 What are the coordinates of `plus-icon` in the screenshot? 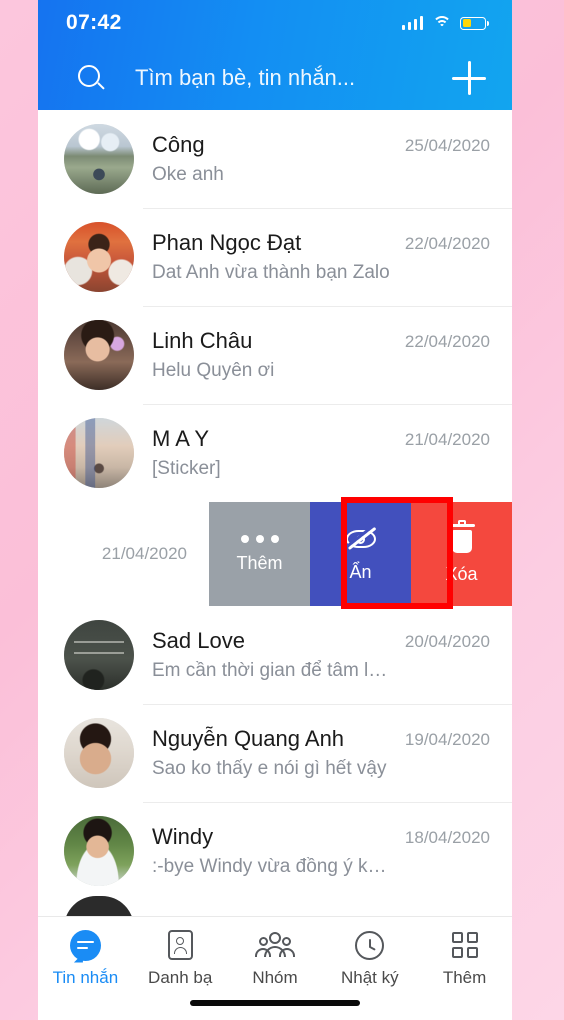 It's located at (469, 78).